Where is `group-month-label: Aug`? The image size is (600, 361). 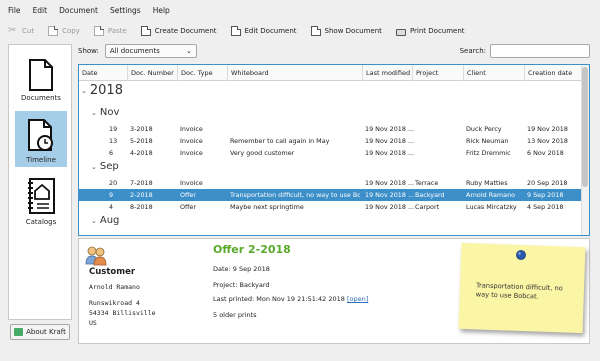
group-month-label: Aug is located at coordinates (109, 220).